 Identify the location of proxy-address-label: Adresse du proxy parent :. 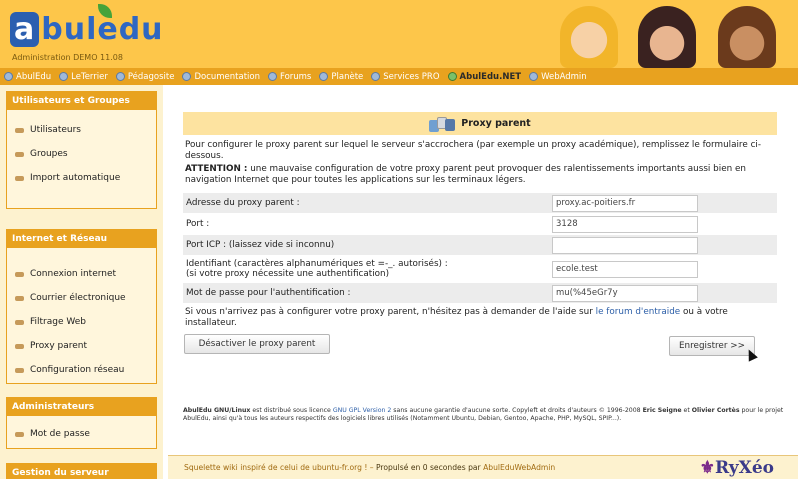
(243, 203).